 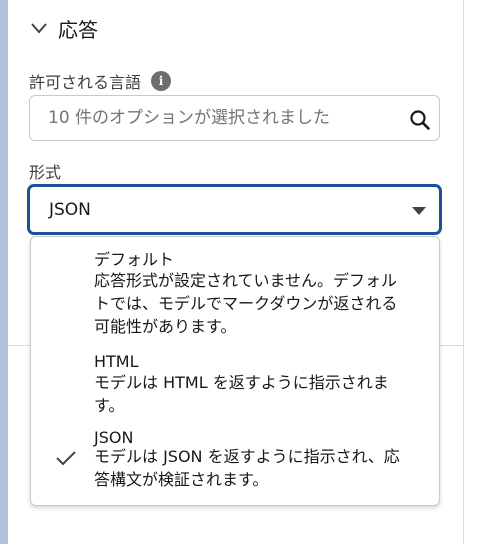 I want to click on option-description-line: モデルは JSON を返すように指示され、応, so click(x=247, y=456).